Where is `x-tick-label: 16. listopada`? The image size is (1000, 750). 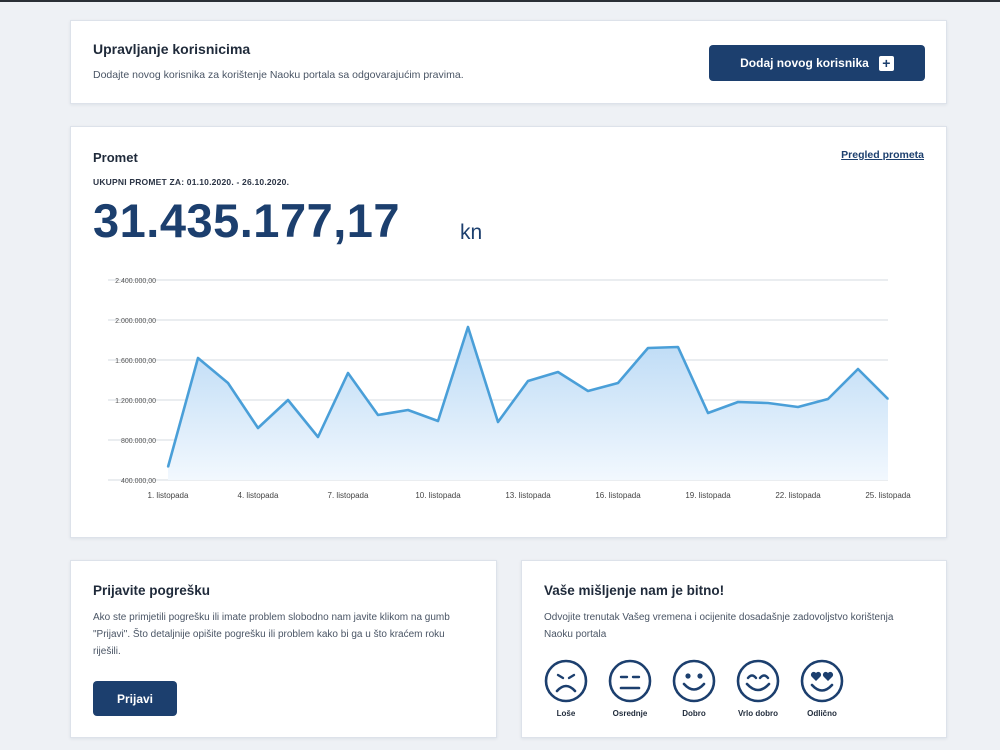
x-tick-label: 16. listopada is located at coordinates (618, 495).